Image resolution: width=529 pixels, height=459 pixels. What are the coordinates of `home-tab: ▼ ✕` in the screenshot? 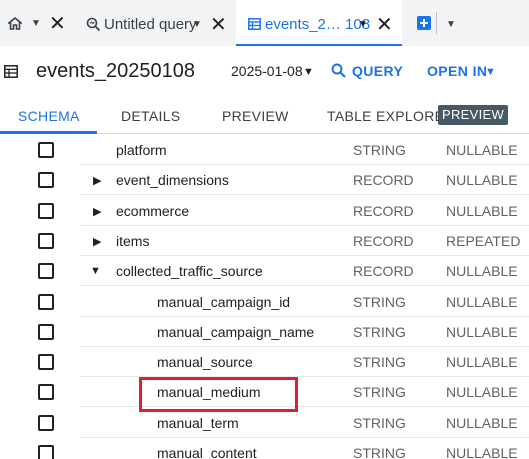 It's located at (36, 23).